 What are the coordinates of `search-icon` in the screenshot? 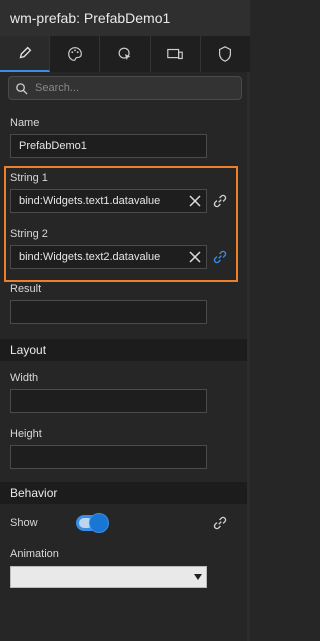 It's located at (22, 88).